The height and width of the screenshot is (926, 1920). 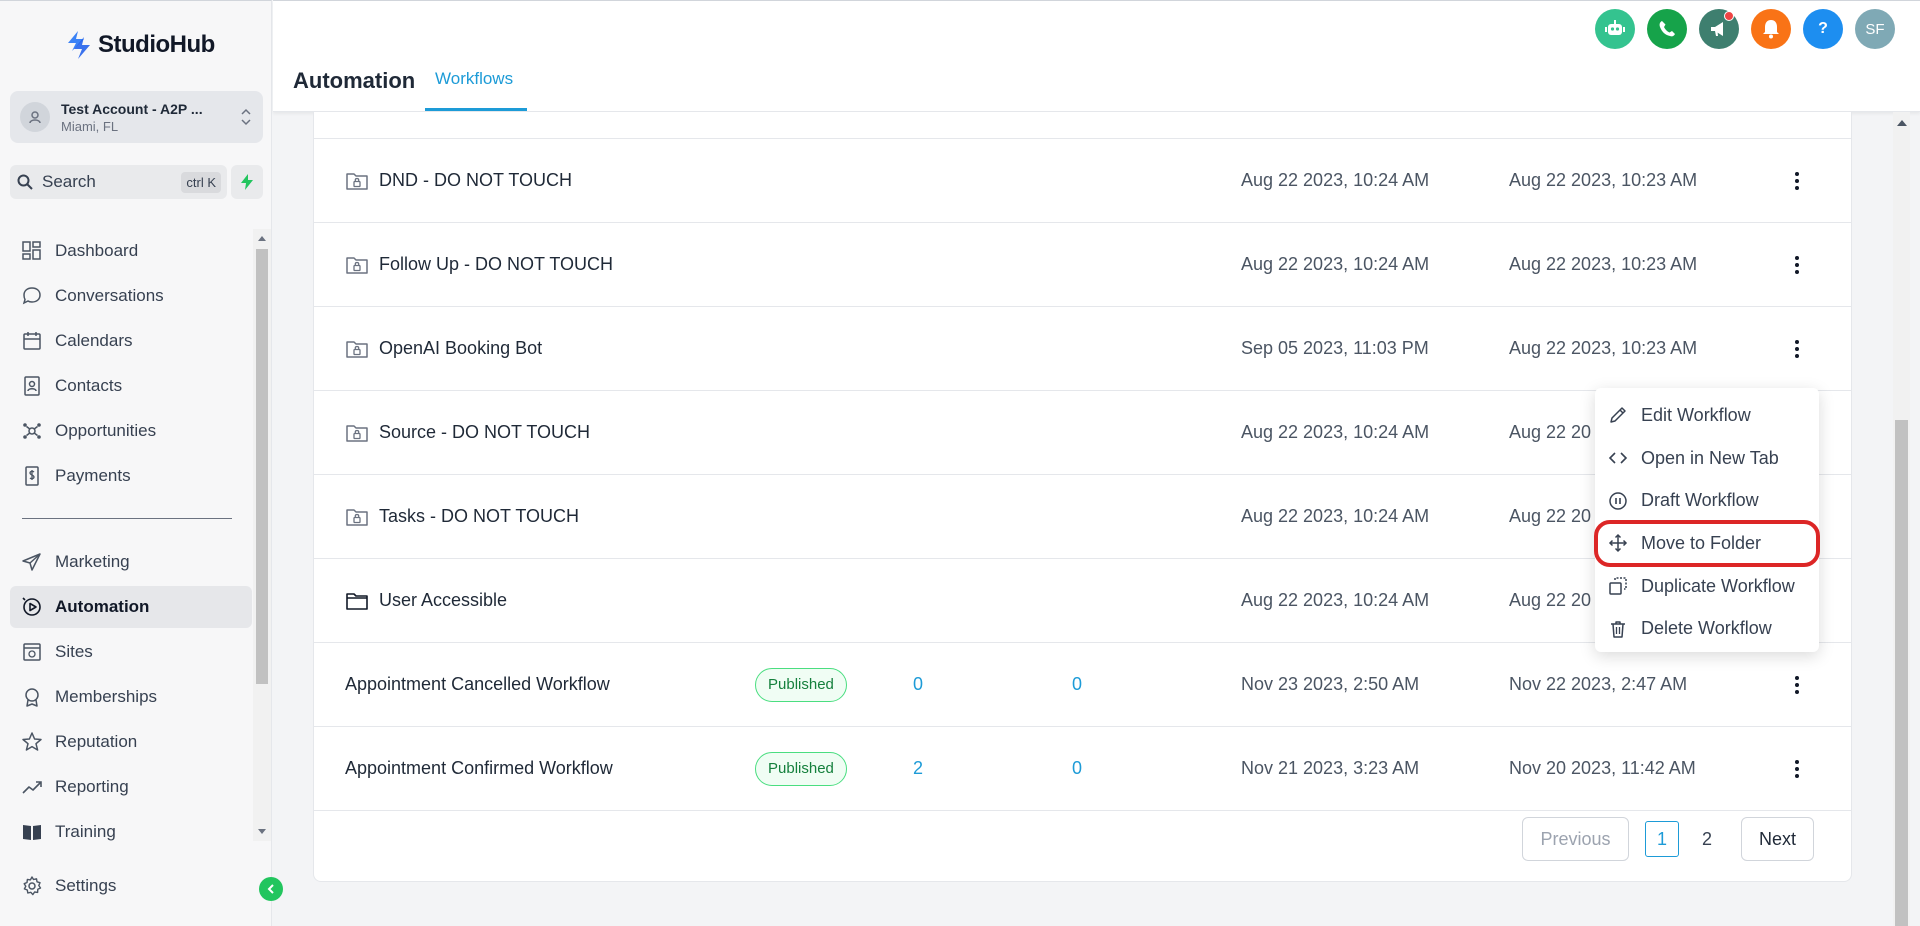 I want to click on notifications-button, so click(x=1771, y=29).